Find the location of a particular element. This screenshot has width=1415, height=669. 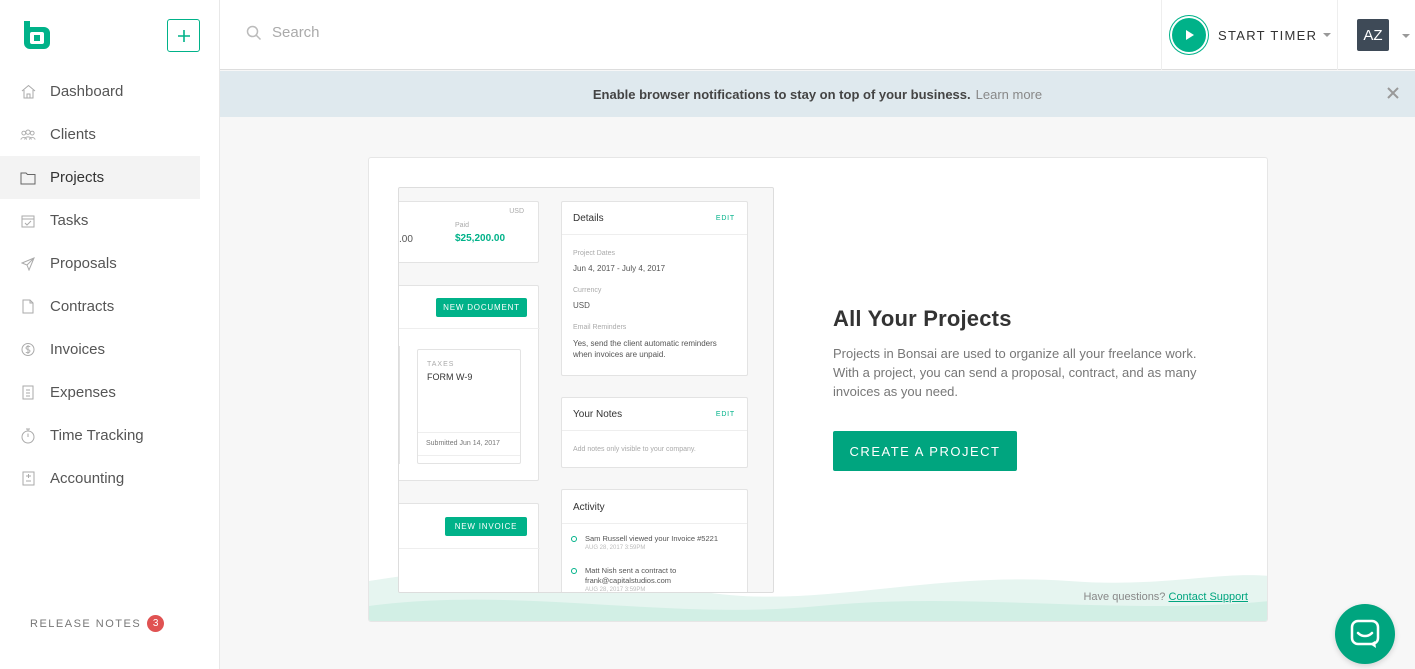

mockup-paid-label: Paid is located at coordinates (462, 225).